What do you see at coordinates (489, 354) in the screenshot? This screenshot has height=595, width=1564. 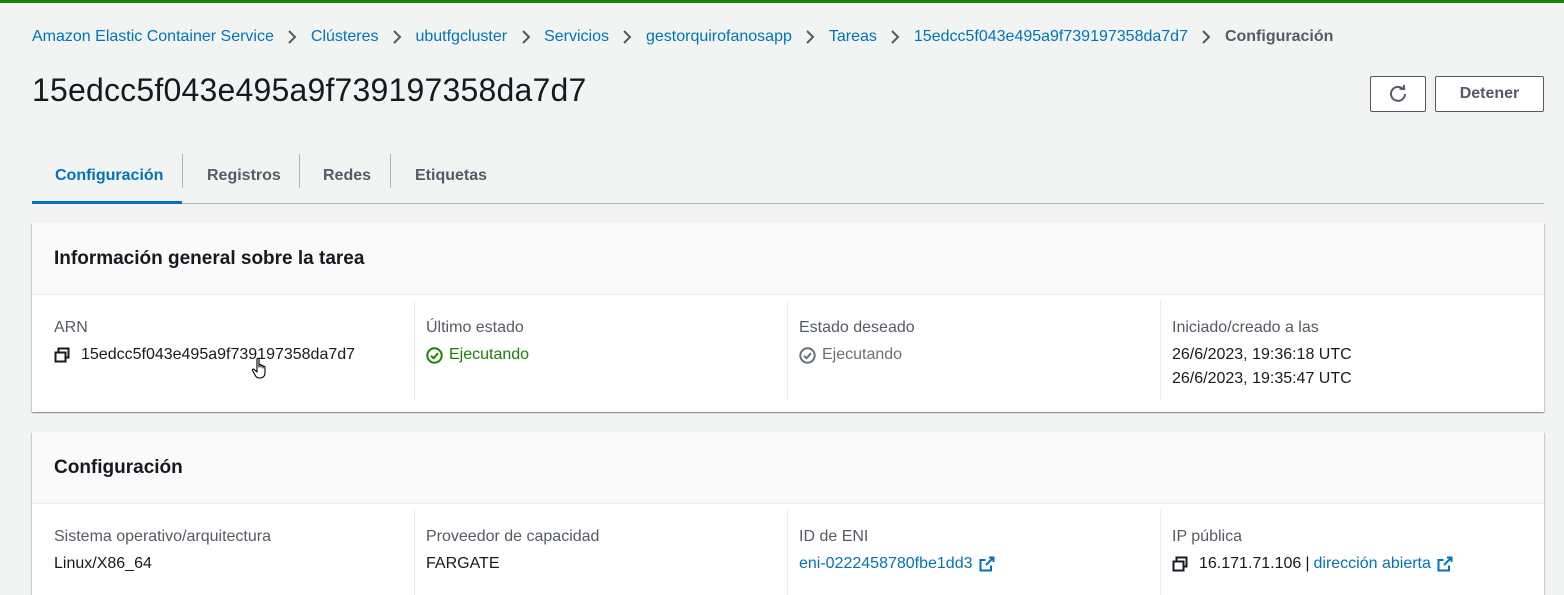 I see `last-status-value: Ejecutando` at bounding box center [489, 354].